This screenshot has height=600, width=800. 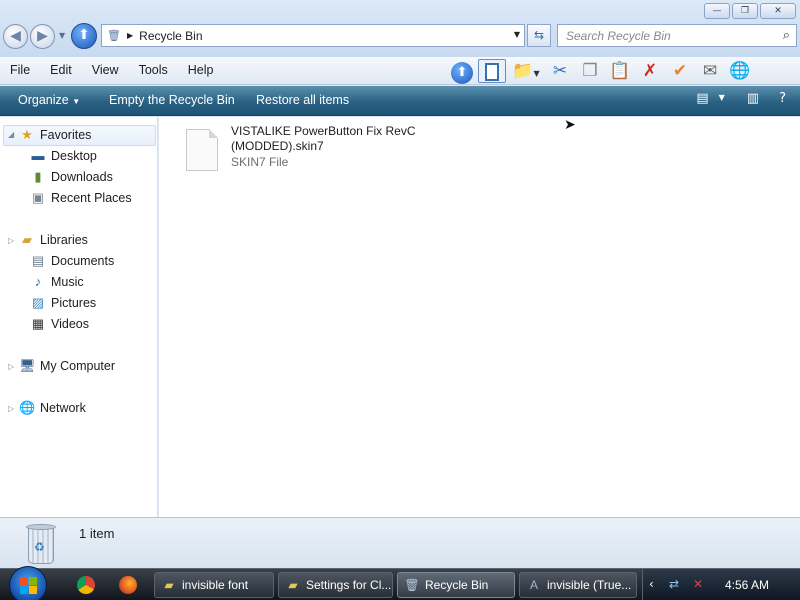 What do you see at coordinates (517, 34) in the screenshot?
I see `address-dropdown-icon: ▼` at bounding box center [517, 34].